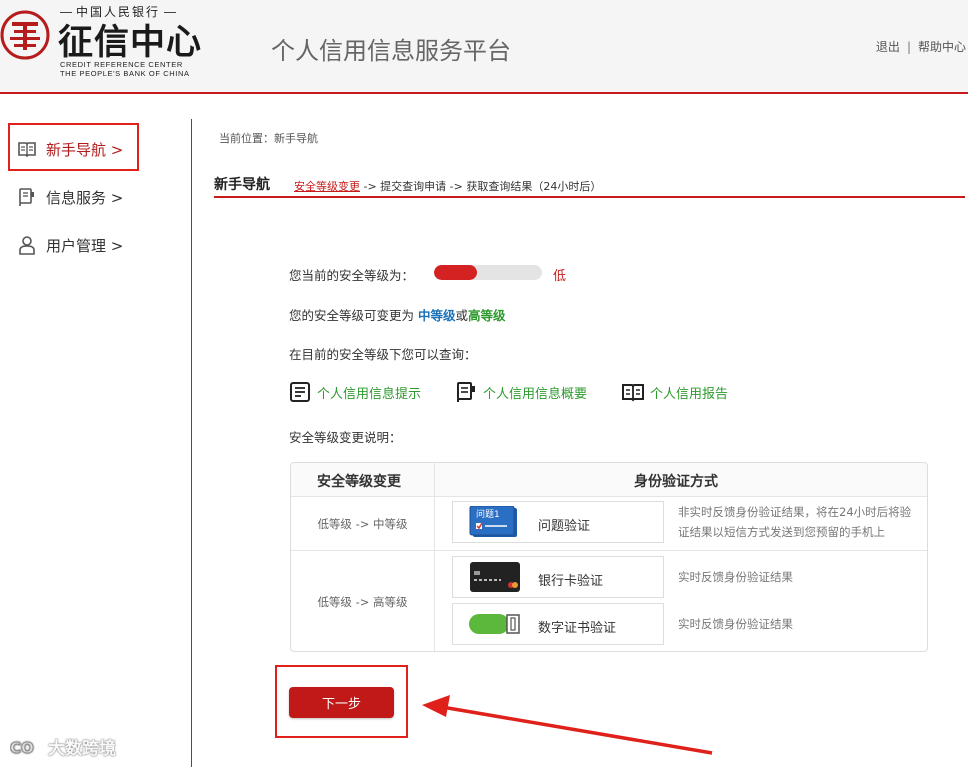  I want to click on logo-english-line1: CREDIT REFERENCE CENTER, so click(121, 64).